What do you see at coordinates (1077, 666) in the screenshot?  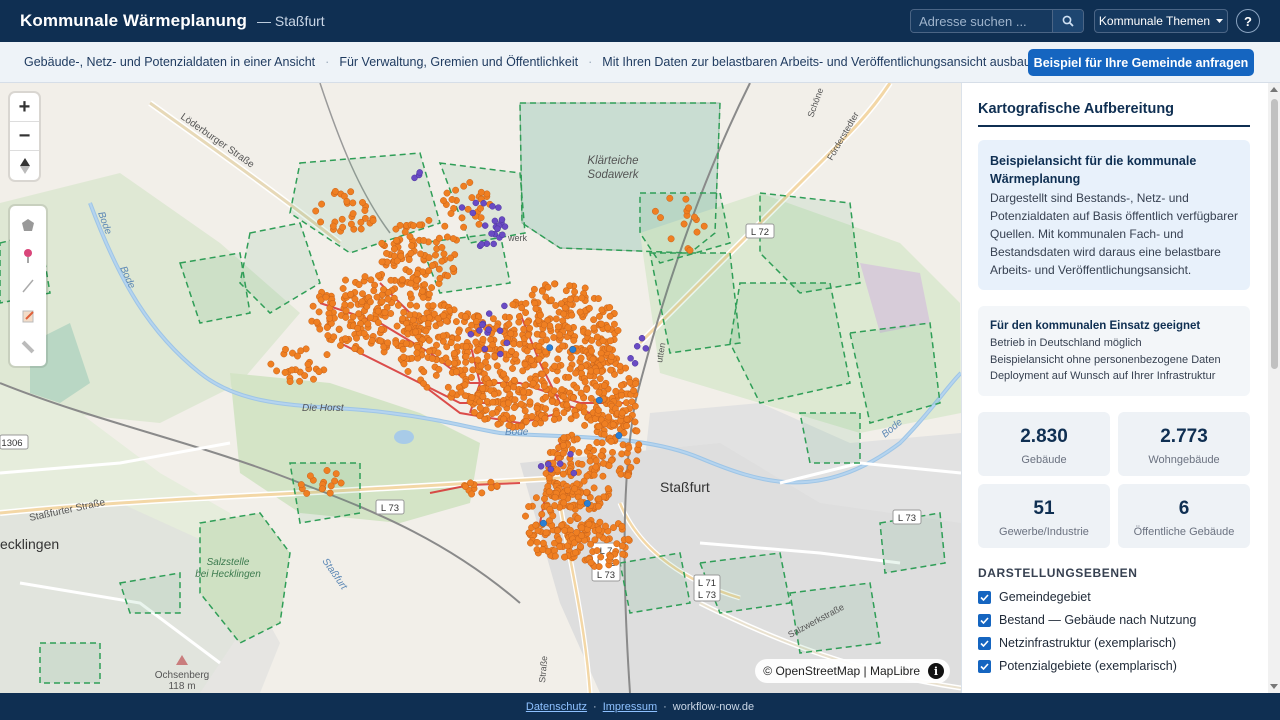 I see `layer-toggle-potenzial: Potenzialgebiete (exemplarisch)` at bounding box center [1077, 666].